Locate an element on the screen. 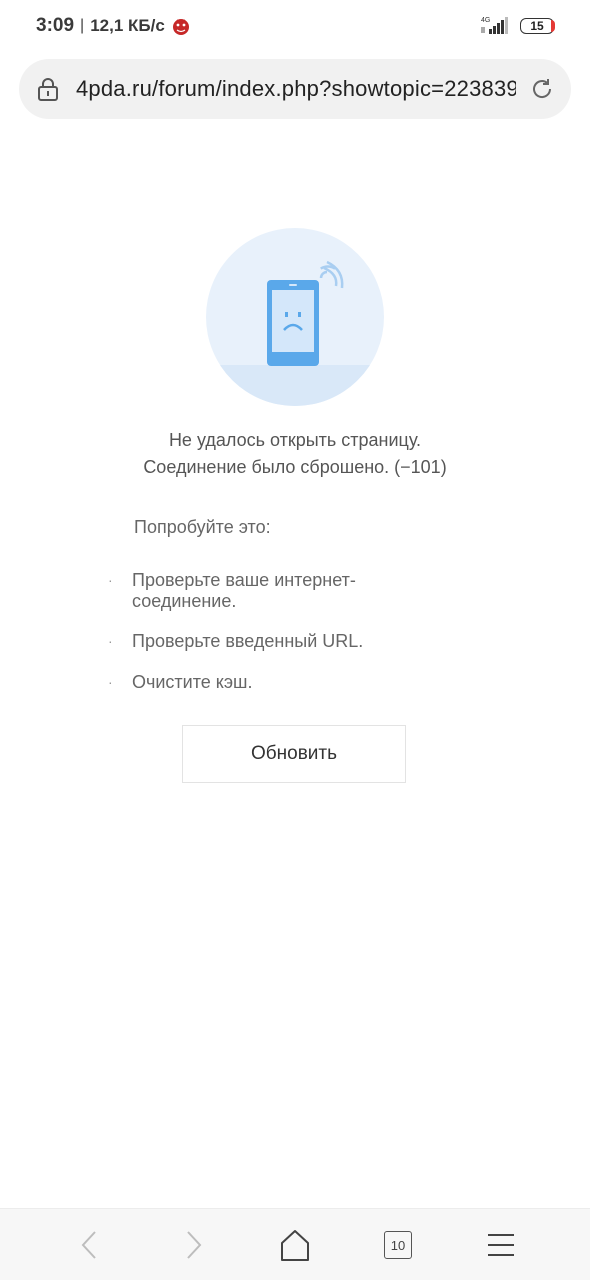  reload-icon is located at coordinates (542, 89).